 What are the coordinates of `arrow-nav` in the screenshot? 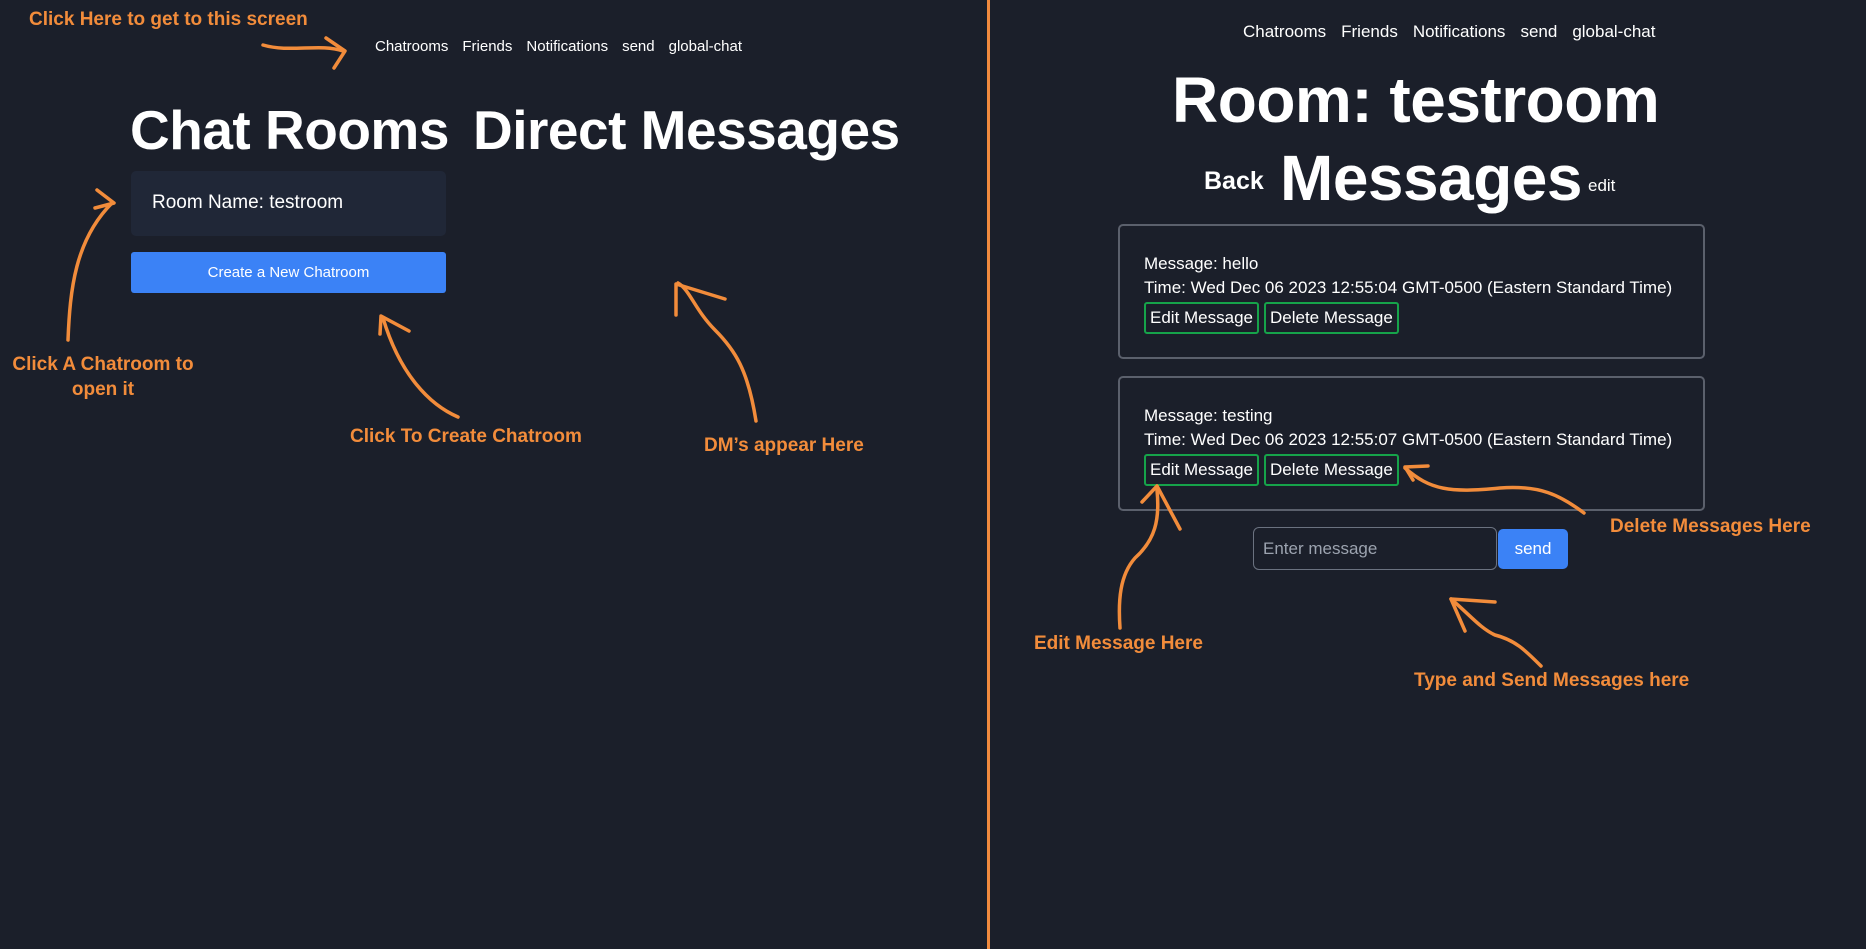 It's located at (303, 48).